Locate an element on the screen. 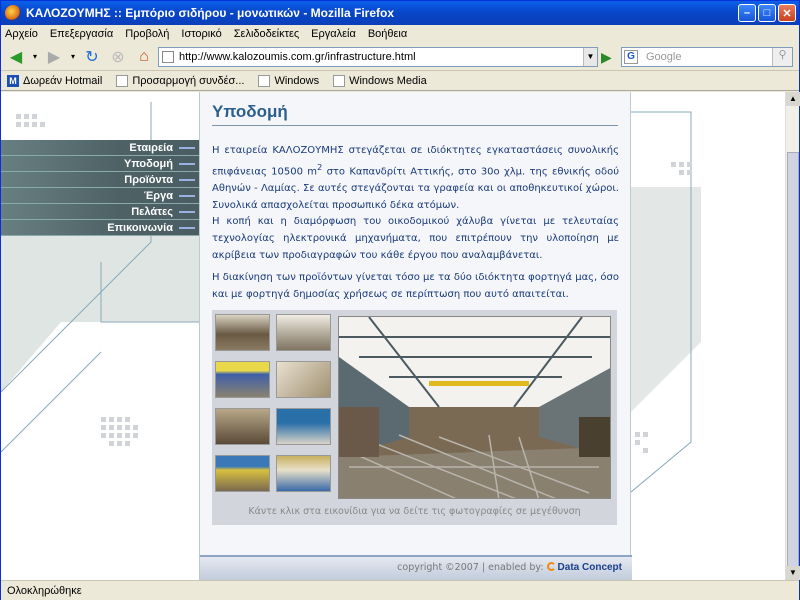 The image size is (800, 600). search-icon: ⚲ is located at coordinates (782, 57).